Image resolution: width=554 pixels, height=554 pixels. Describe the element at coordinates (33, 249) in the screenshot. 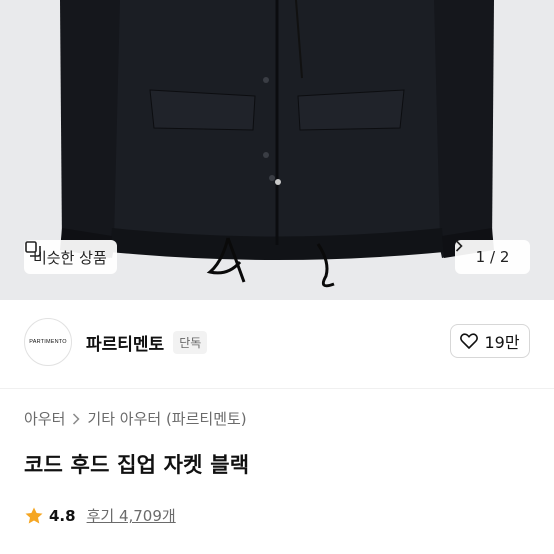

I see `similar-items-icon` at that location.